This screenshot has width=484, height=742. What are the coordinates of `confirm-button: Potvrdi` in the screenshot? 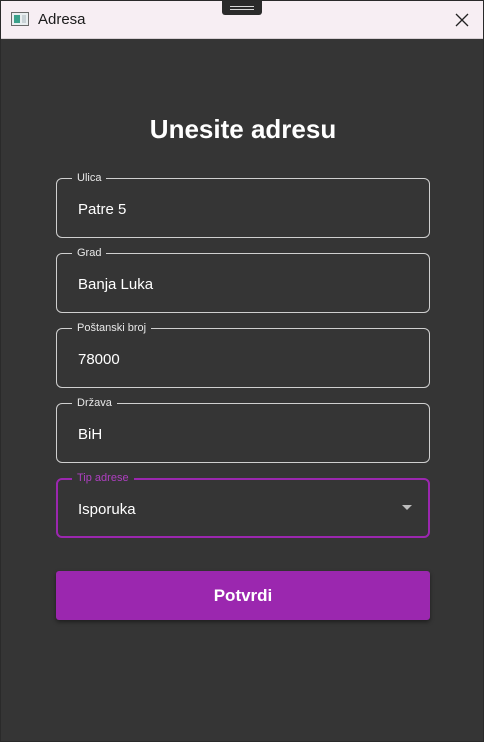 It's located at (243, 595).